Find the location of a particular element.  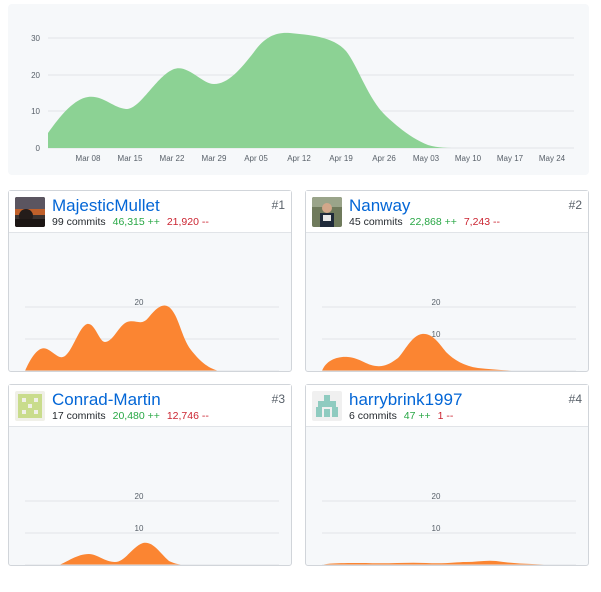

y-tick-label: 30 is located at coordinates (35, 38).